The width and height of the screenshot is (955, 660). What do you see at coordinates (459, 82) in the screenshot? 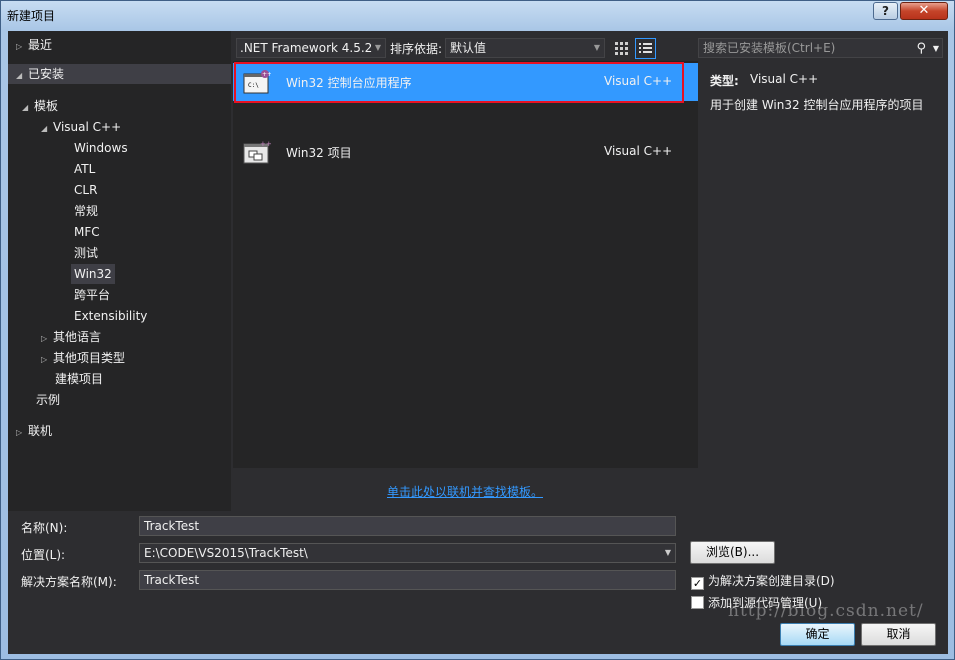
I see `highlight-frame` at bounding box center [459, 82].